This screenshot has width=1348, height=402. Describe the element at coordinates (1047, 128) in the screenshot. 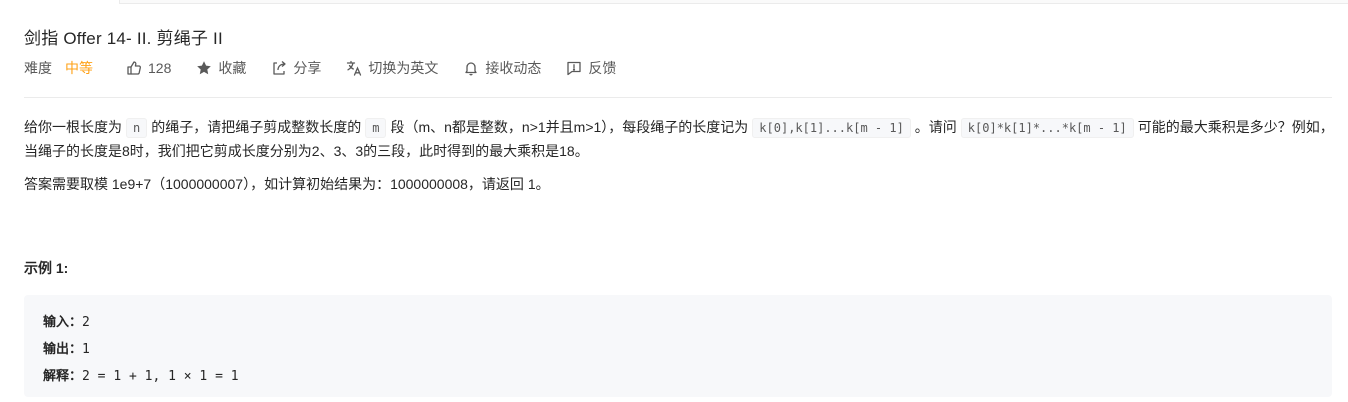

I see `inline-code-k-product: k[0]*k[1]*...*k[m - 1]` at that location.